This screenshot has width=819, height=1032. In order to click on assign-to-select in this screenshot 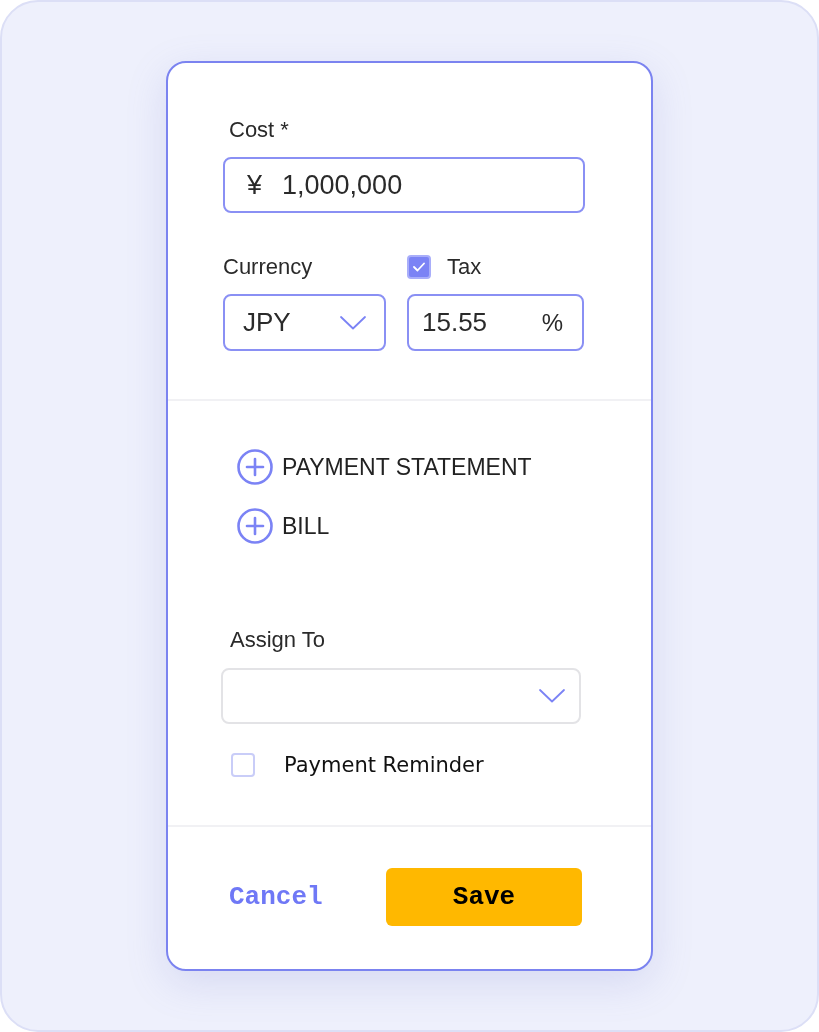, I will do `click(401, 696)`.